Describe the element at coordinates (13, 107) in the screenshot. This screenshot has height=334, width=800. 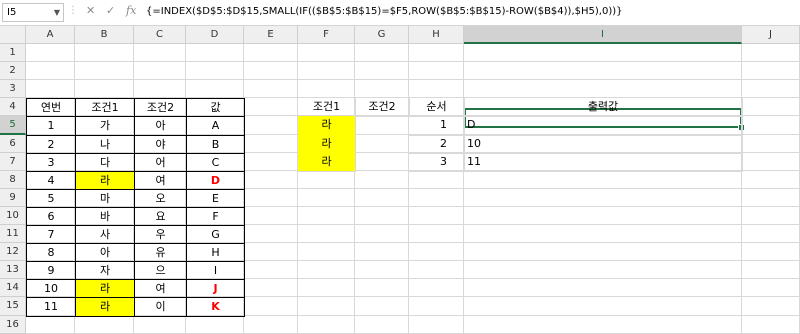
I see `row-header-4: 4` at that location.